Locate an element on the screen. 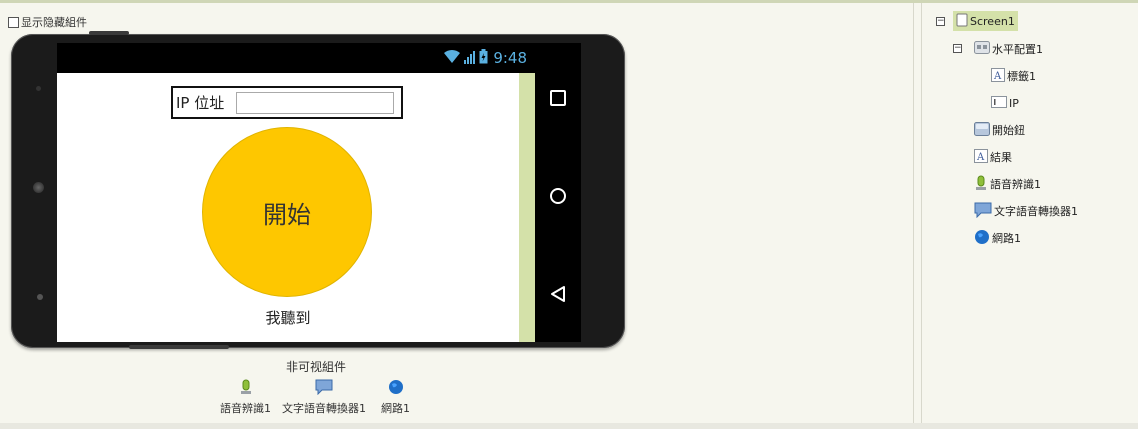 This screenshot has height=429, width=1138. nonvisible-title: 非可视組件 is located at coordinates (315, 367).